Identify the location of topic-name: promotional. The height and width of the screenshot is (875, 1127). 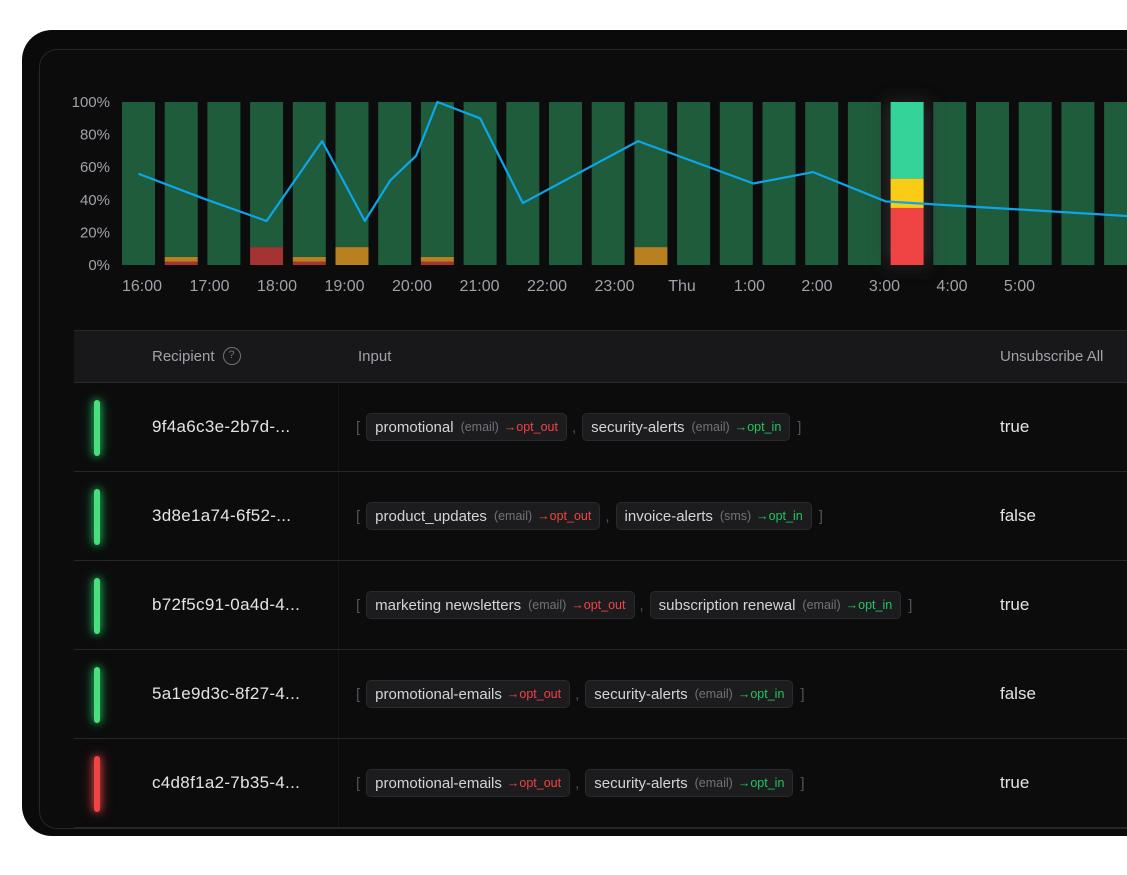
(414, 427).